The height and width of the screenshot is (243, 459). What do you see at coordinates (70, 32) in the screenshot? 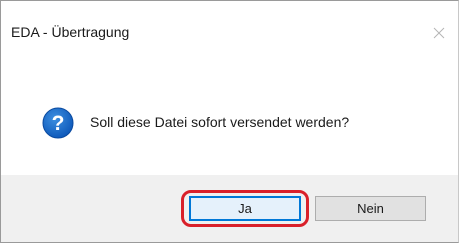
I see `window-title: EDA - Übertragung` at bounding box center [70, 32].